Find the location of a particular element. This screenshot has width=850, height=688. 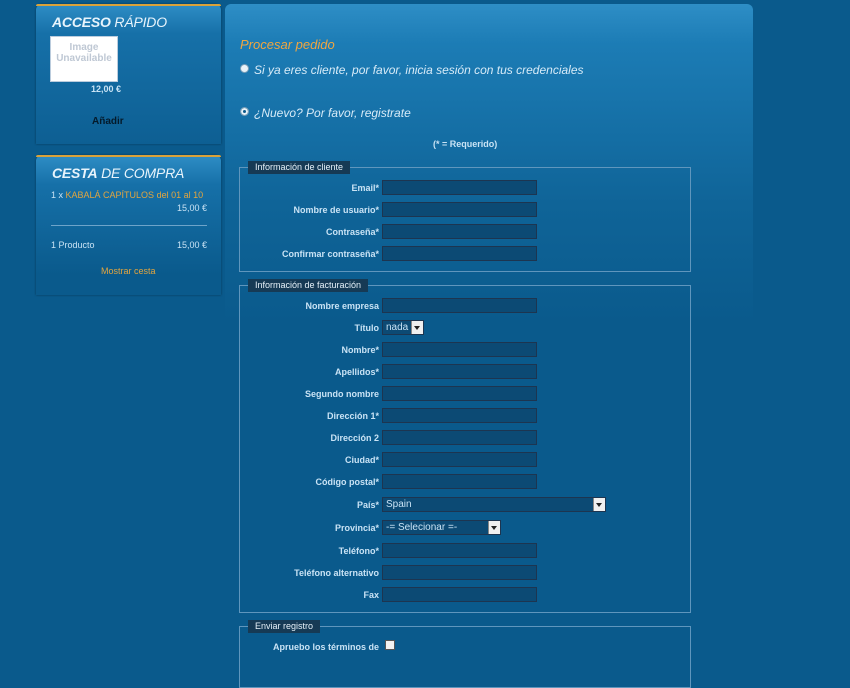

address2-row: Dirección 2 is located at coordinates (465, 438).